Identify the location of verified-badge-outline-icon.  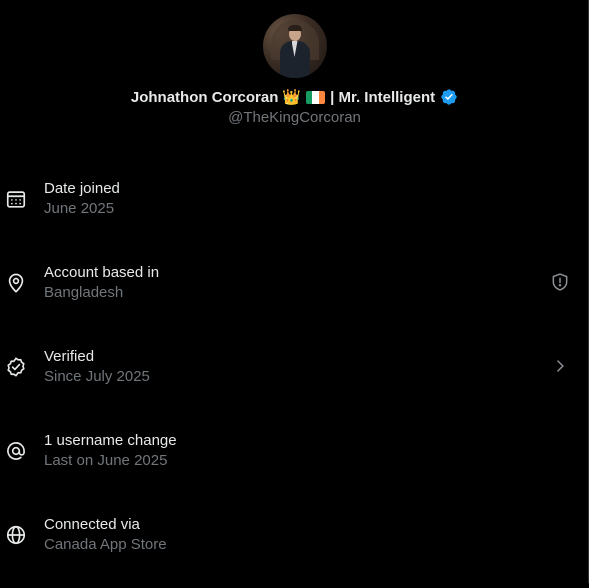
(16, 367).